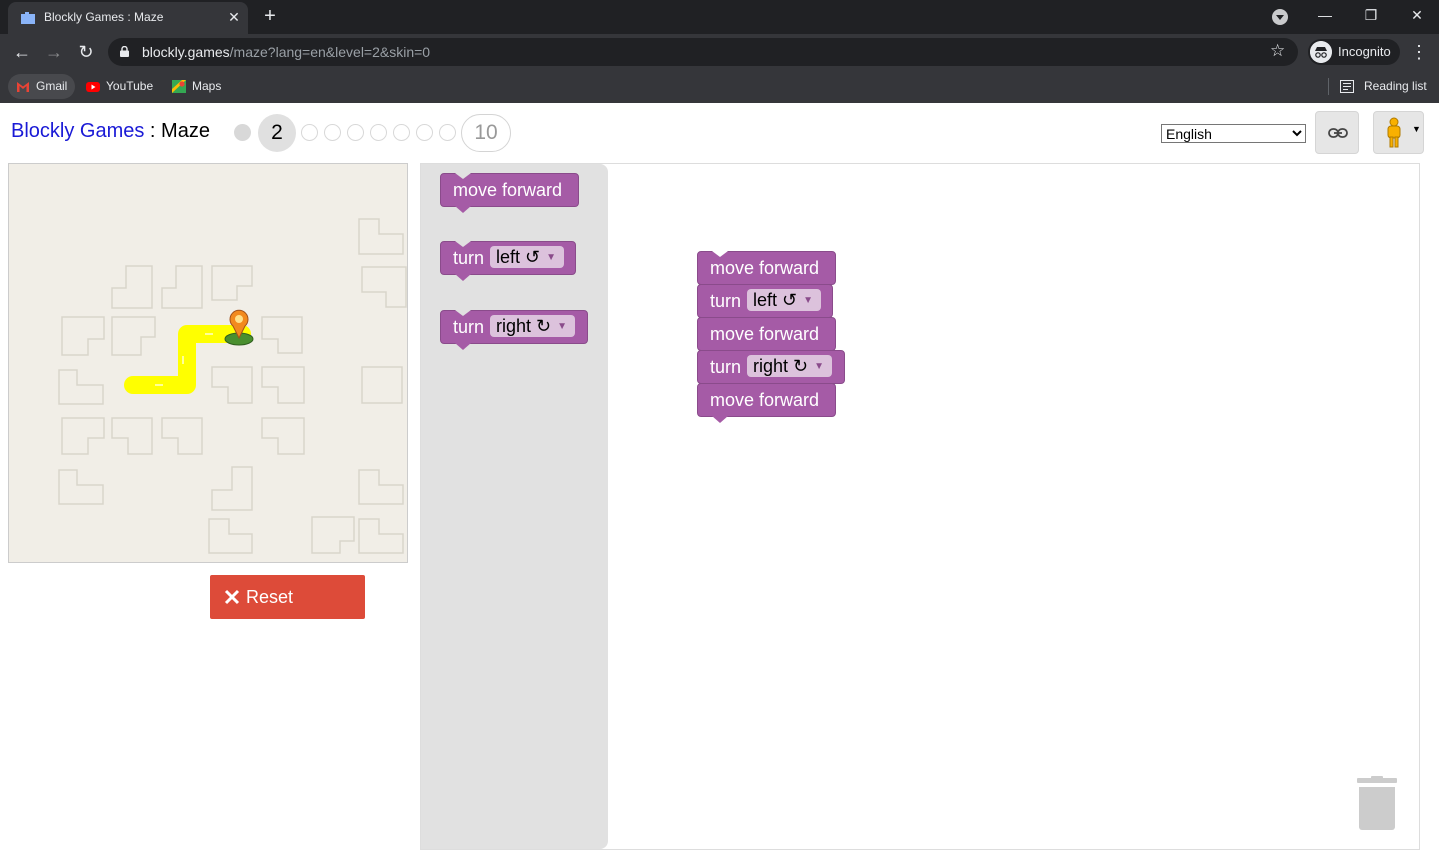  I want to click on url-host: blockly.games, so click(186, 52).